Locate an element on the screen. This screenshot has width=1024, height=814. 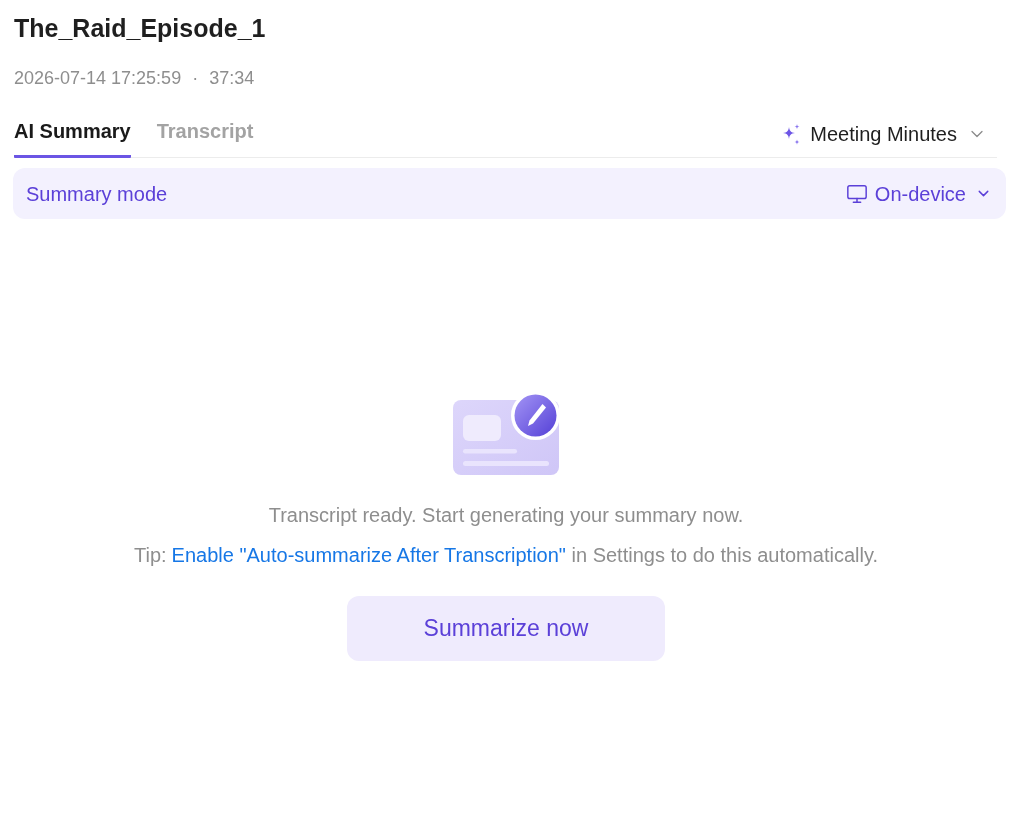
recording-date: 2026-07-14 17:25:59 is located at coordinates (98, 78).